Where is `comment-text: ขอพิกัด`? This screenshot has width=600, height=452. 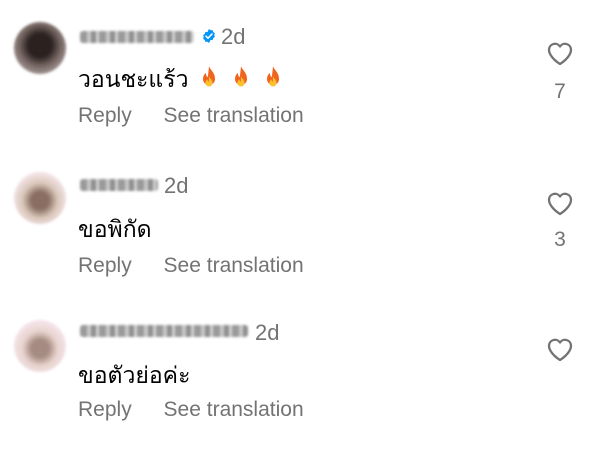 comment-text: ขอพิกัด is located at coordinates (115, 230).